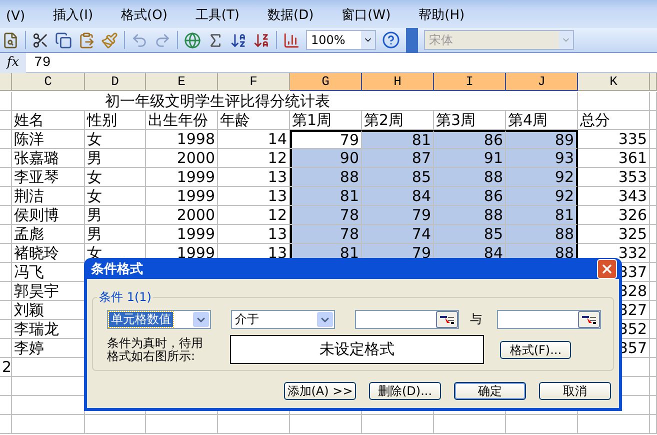 The height and width of the screenshot is (435, 657). Describe the element at coordinates (412, 40) in the screenshot. I see `toolbar-grip` at that location.